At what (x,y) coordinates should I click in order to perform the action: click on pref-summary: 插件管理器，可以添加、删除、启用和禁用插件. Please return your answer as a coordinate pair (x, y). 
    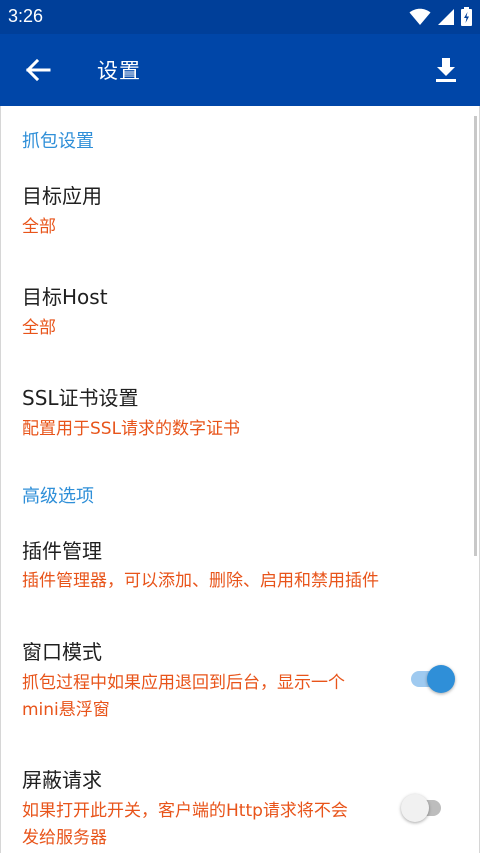
    Looking at the image, I should click on (200, 581).